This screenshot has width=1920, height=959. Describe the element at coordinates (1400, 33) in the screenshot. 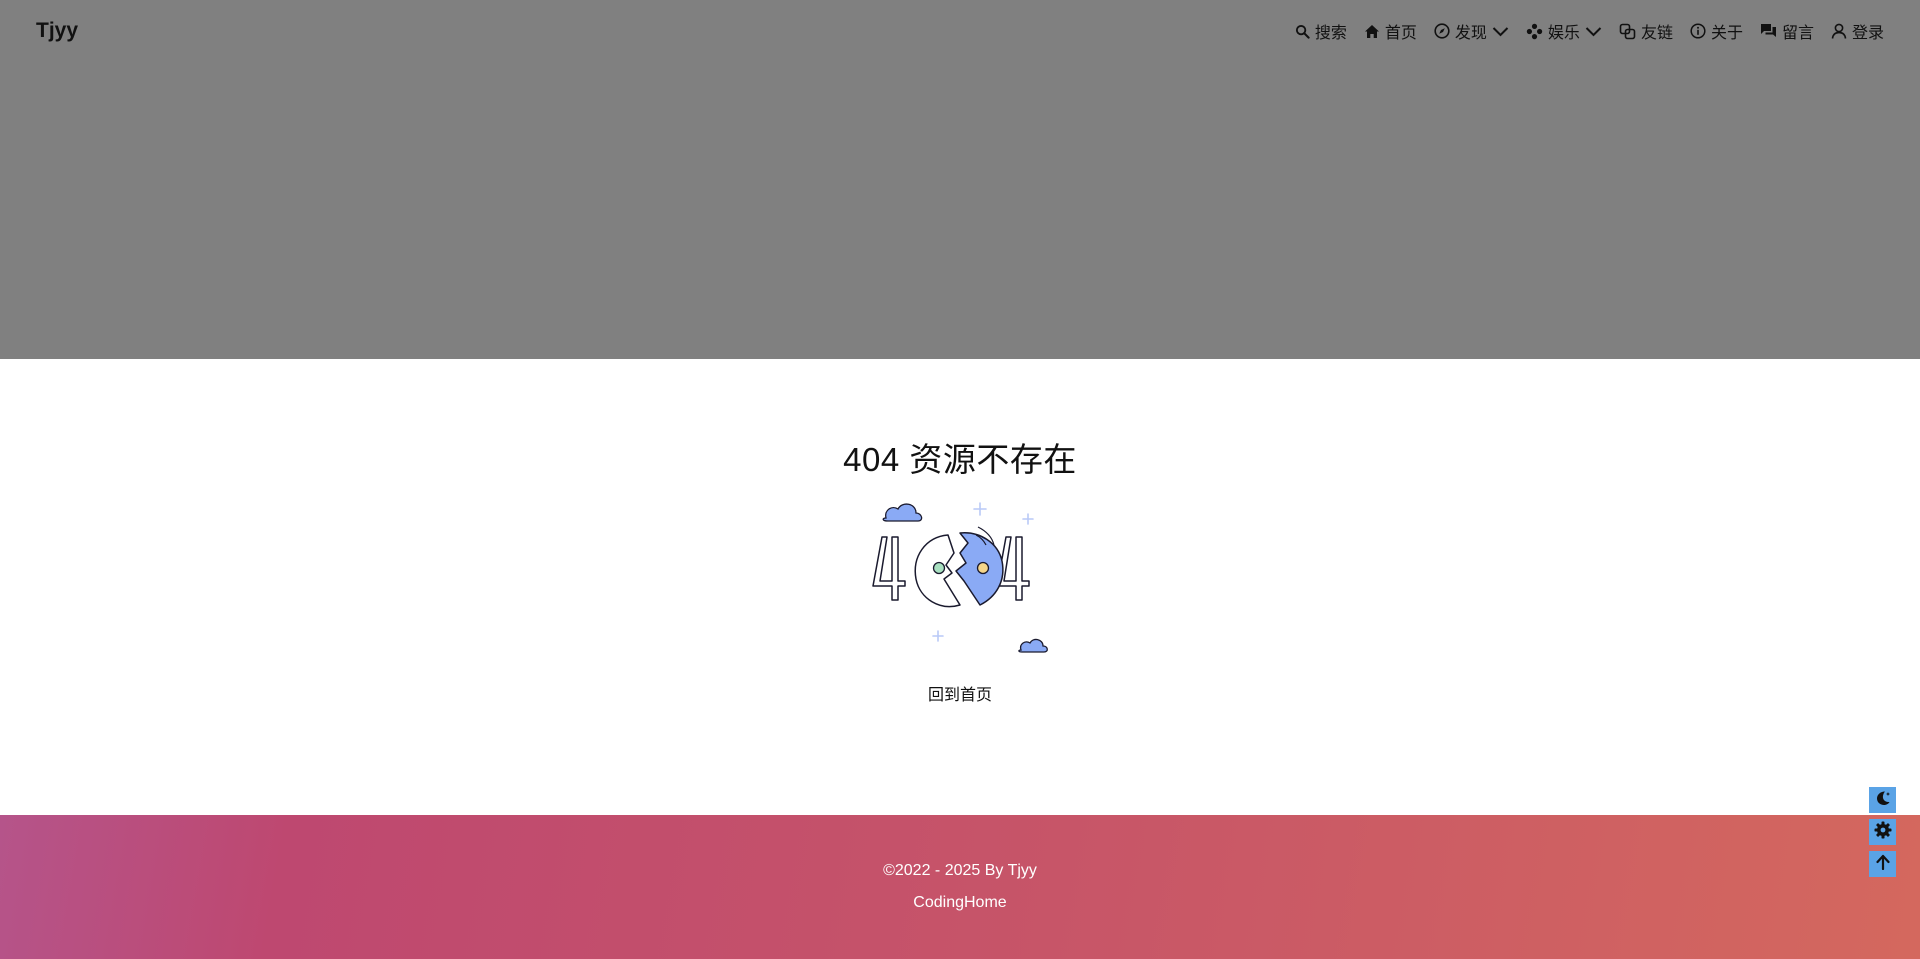

I see `nav-item-label: 首页` at that location.